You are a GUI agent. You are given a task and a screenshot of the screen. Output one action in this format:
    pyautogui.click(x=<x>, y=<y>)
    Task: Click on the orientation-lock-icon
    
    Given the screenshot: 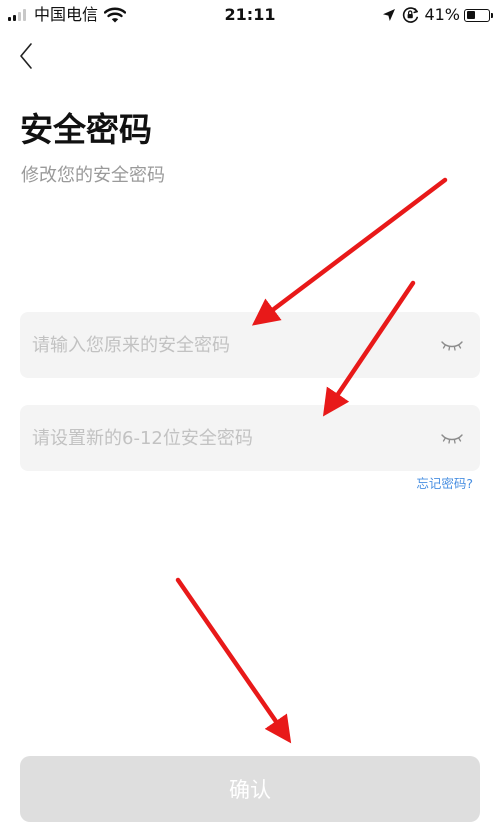 What is the action you would take?
    pyautogui.click(x=411, y=15)
    